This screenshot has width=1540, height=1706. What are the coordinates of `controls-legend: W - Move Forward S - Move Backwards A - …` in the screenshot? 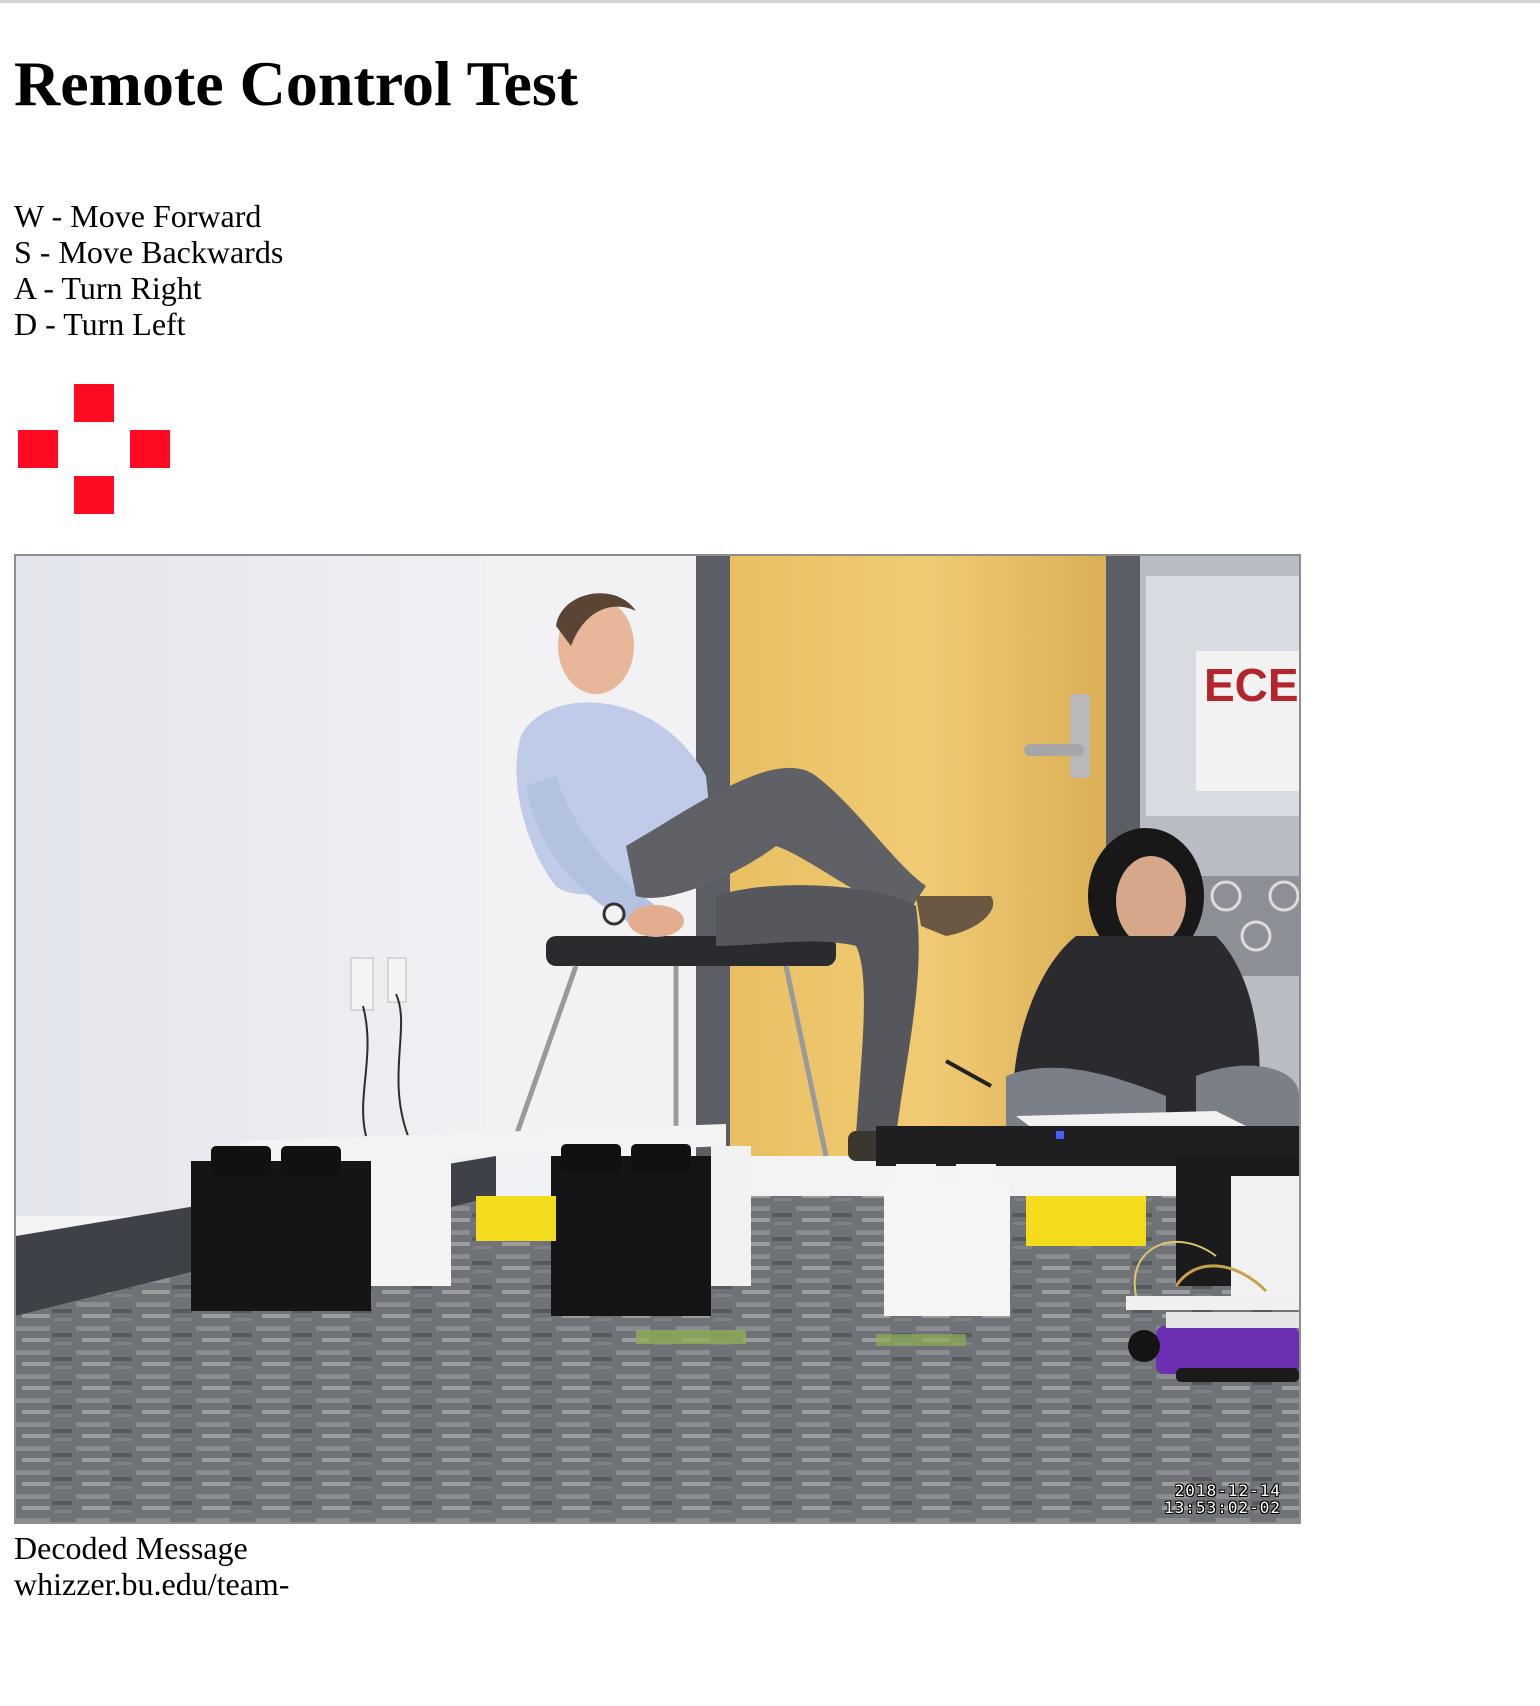 It's located at (148, 270).